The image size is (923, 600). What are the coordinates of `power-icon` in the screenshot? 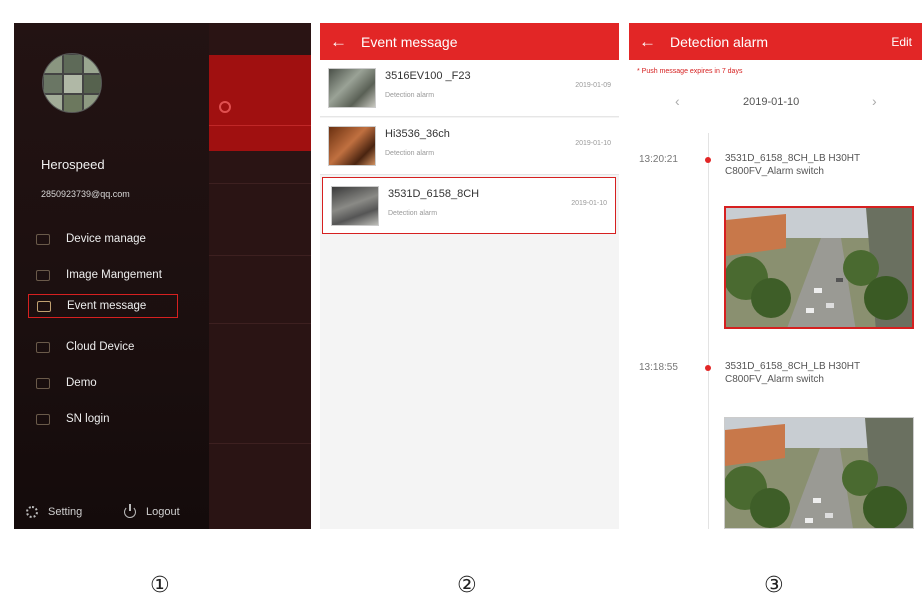 It's located at (130, 511).